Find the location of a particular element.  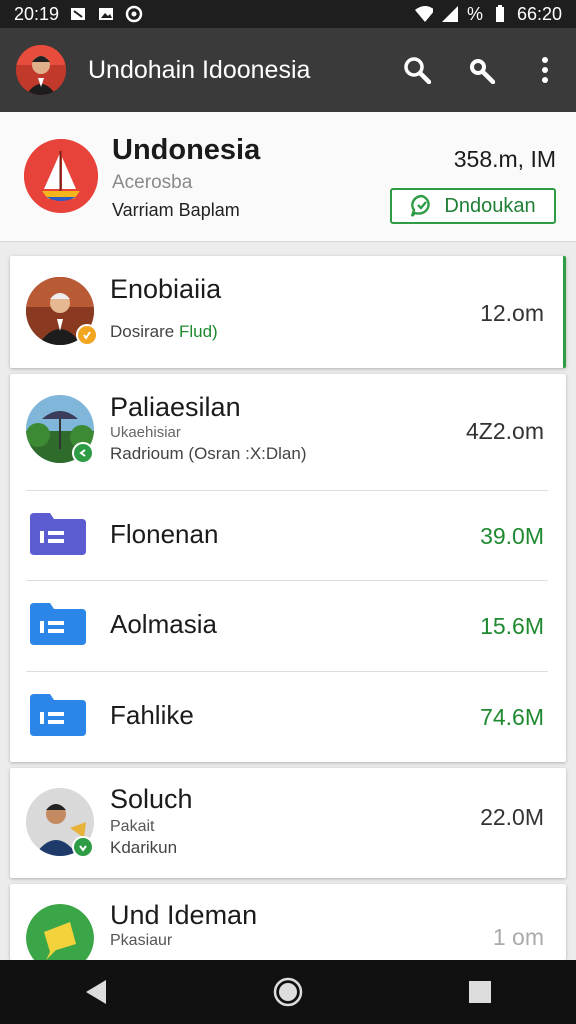

chat-bubble-icon is located at coordinates (421, 205).